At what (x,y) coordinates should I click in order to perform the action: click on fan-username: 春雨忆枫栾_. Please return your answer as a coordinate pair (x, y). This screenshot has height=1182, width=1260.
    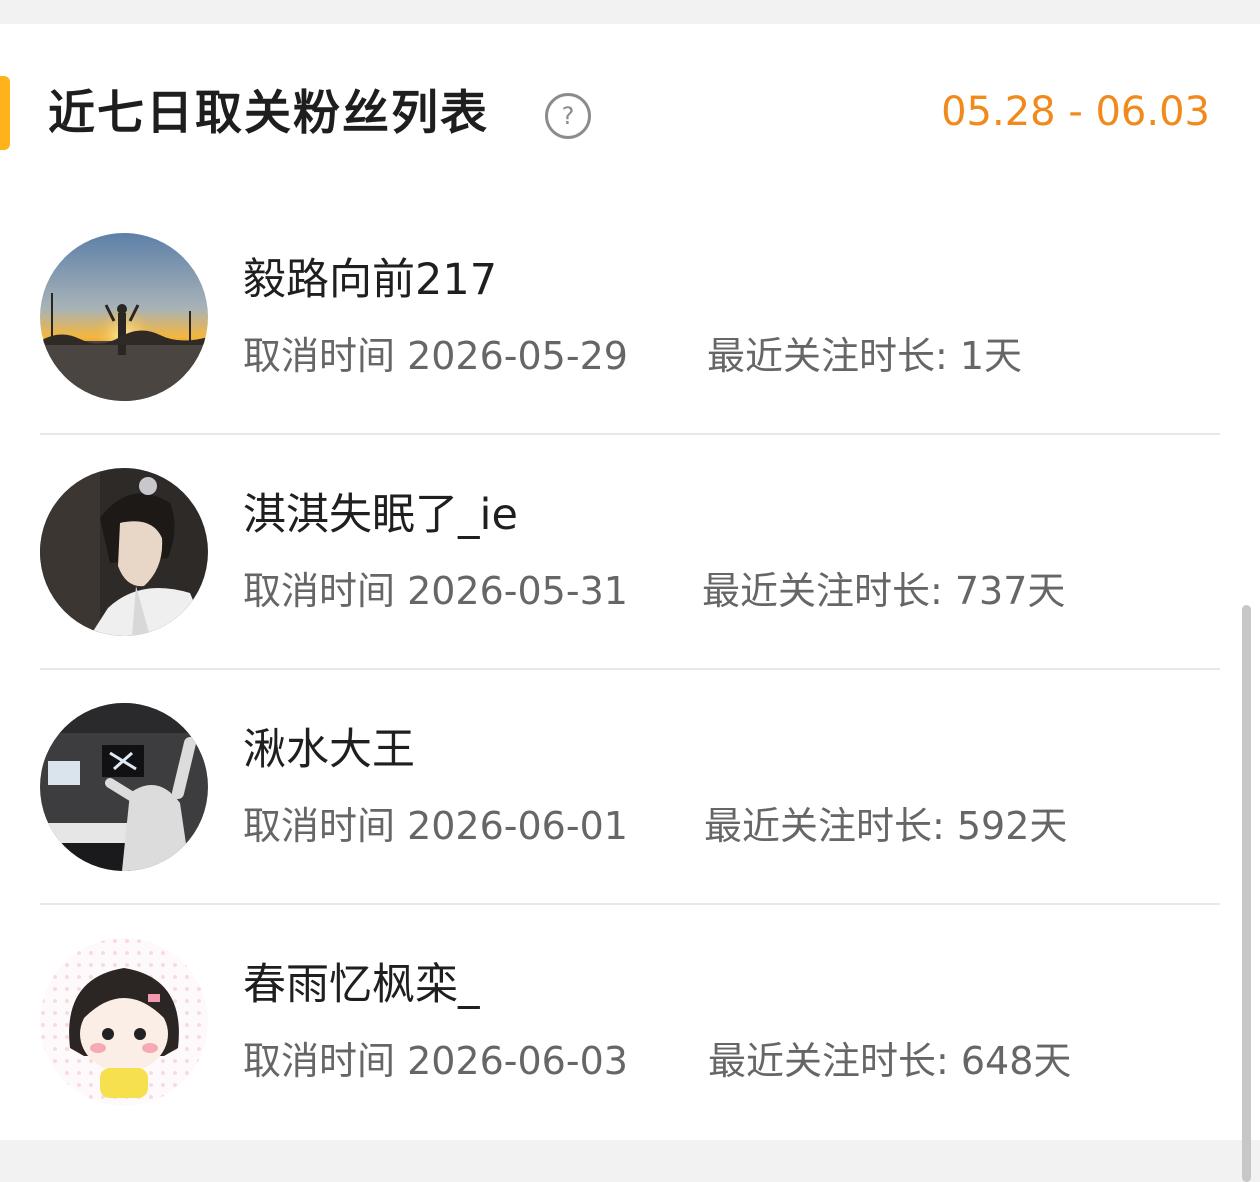
    Looking at the image, I should click on (361, 985).